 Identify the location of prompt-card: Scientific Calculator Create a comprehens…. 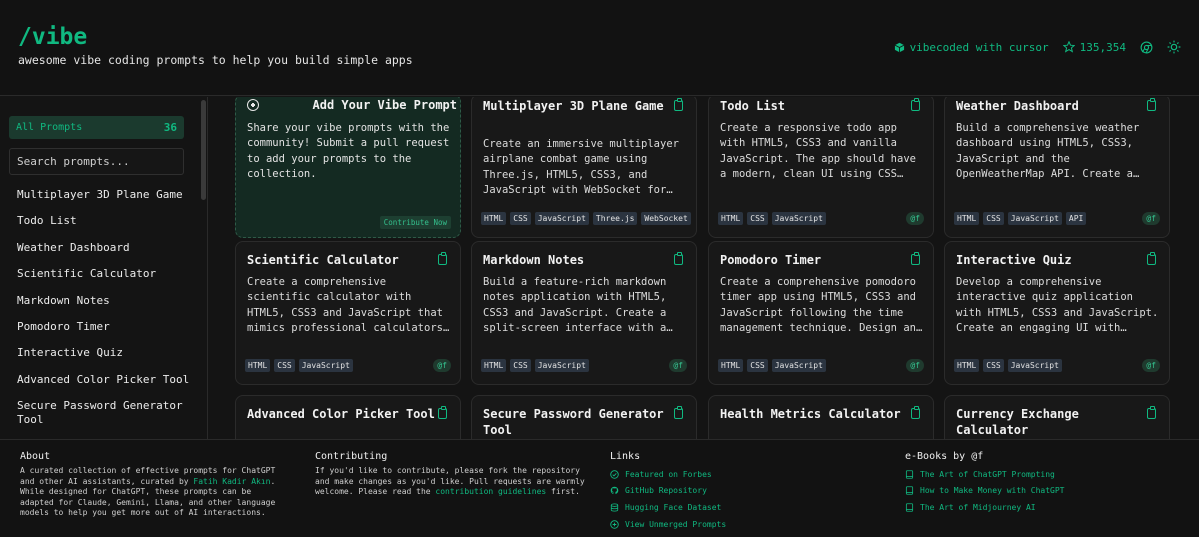
(348, 313).